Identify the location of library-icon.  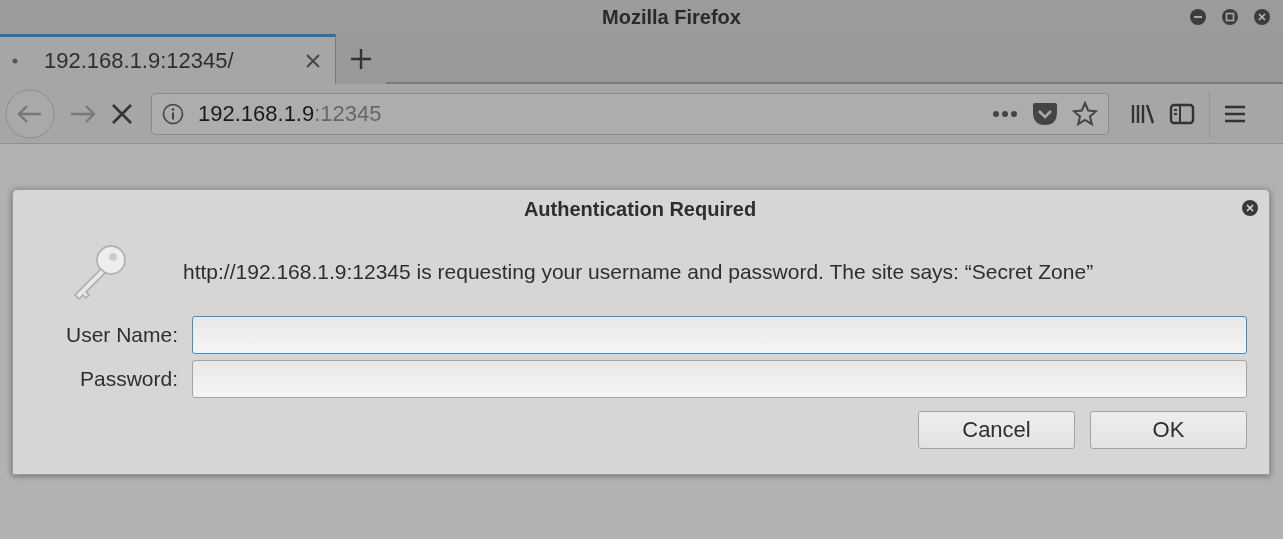
(1143, 113).